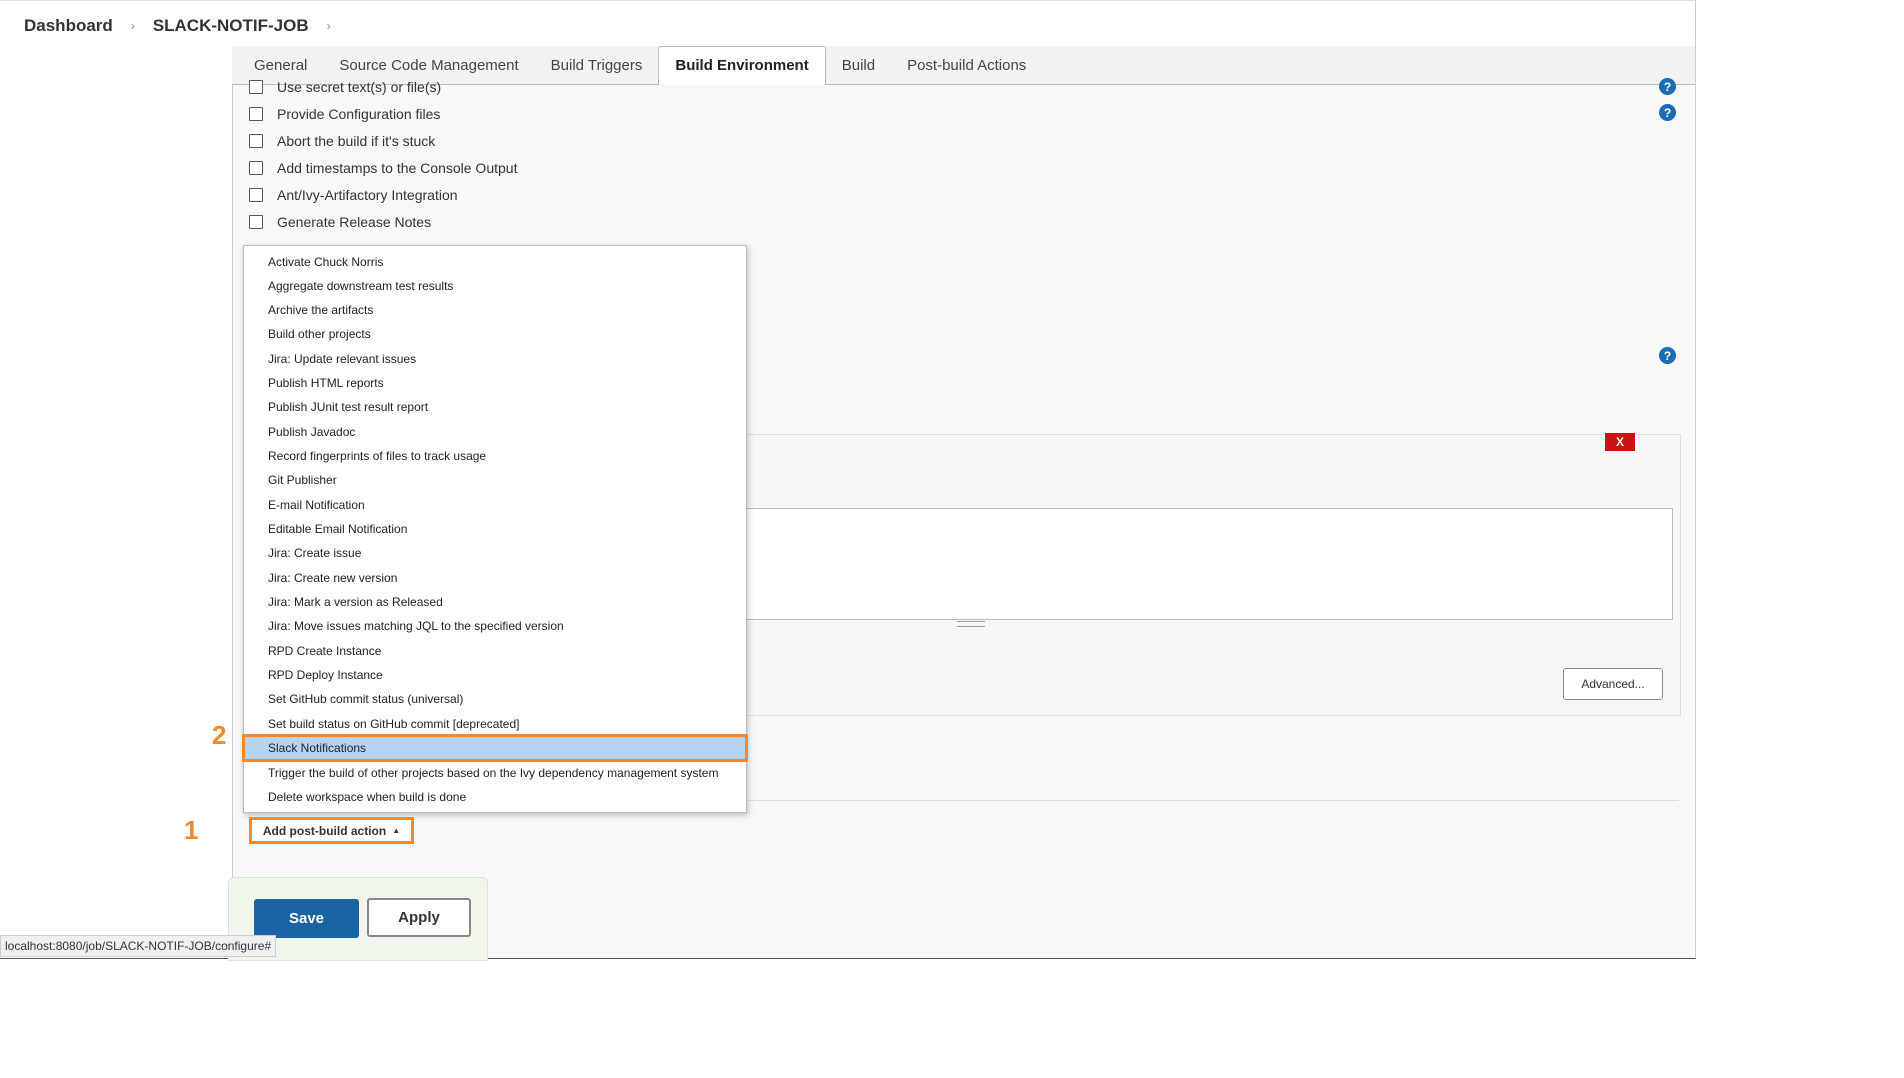 The image size is (1904, 1078). What do you see at coordinates (1209, 564) in the screenshot?
I see `message-textarea` at bounding box center [1209, 564].